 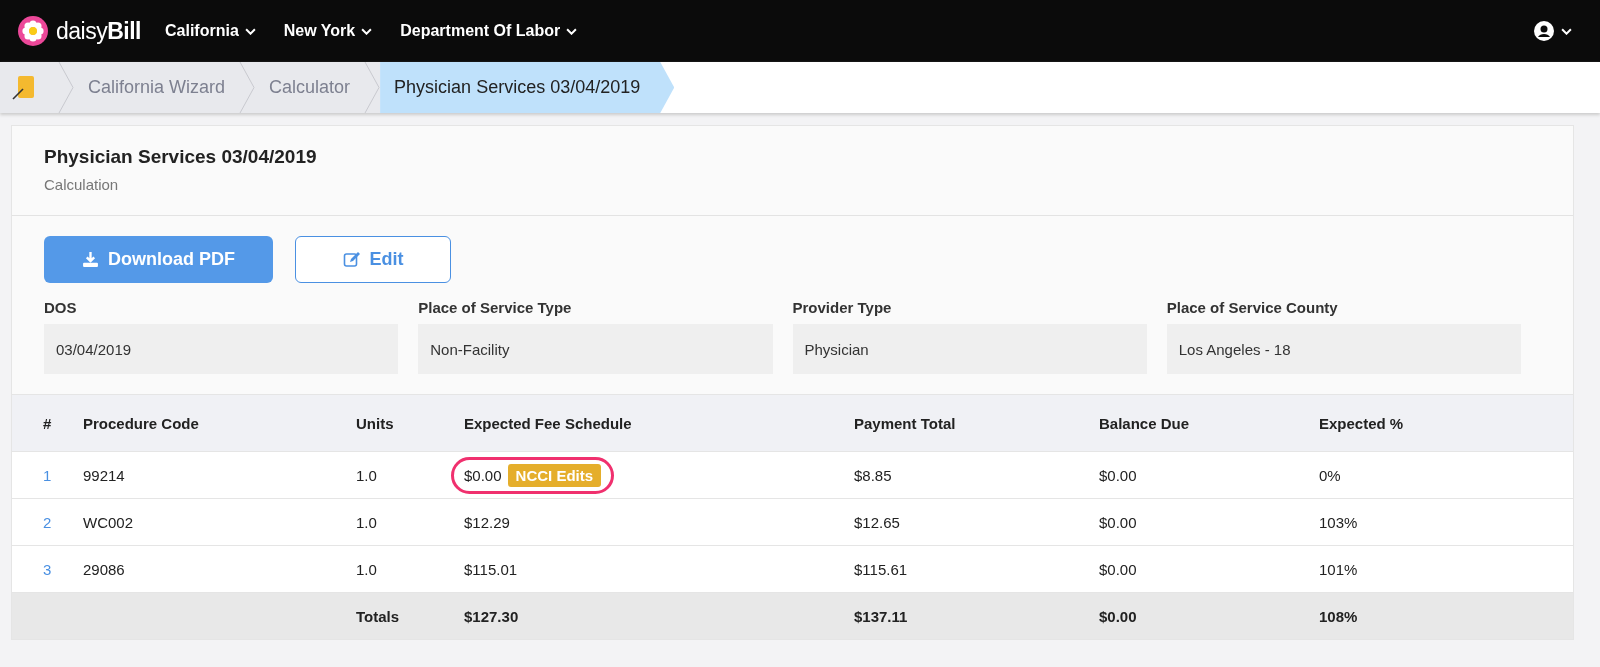 I want to click on download-button: Download PDF, so click(x=158, y=259).